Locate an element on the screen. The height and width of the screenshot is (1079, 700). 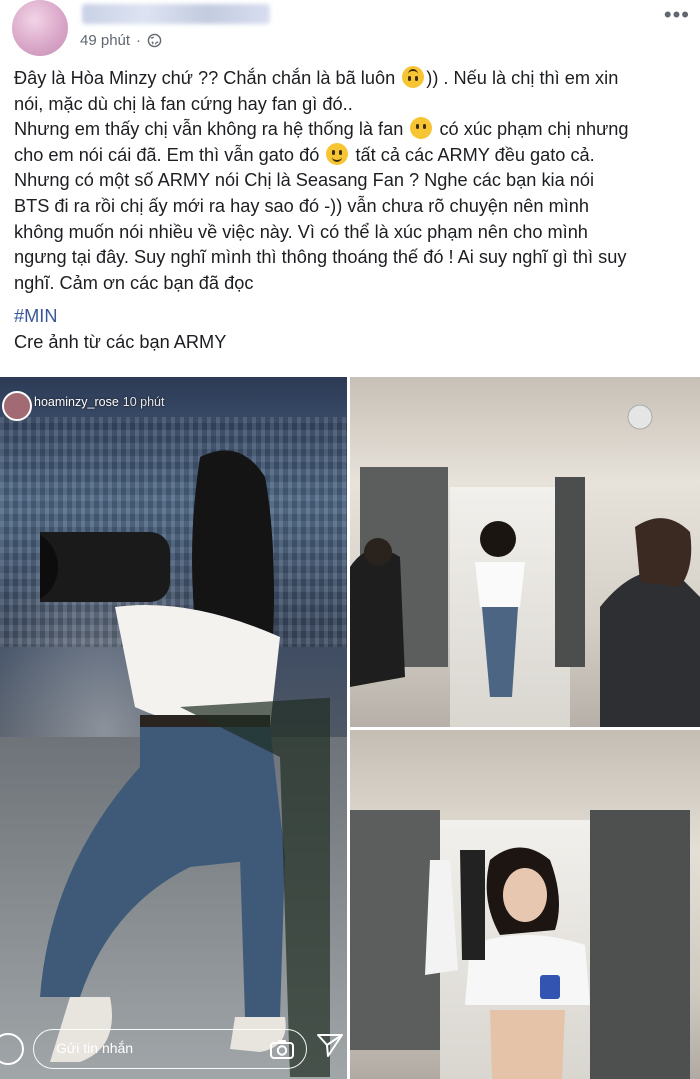
post-time: 49 phút is located at coordinates (105, 40).